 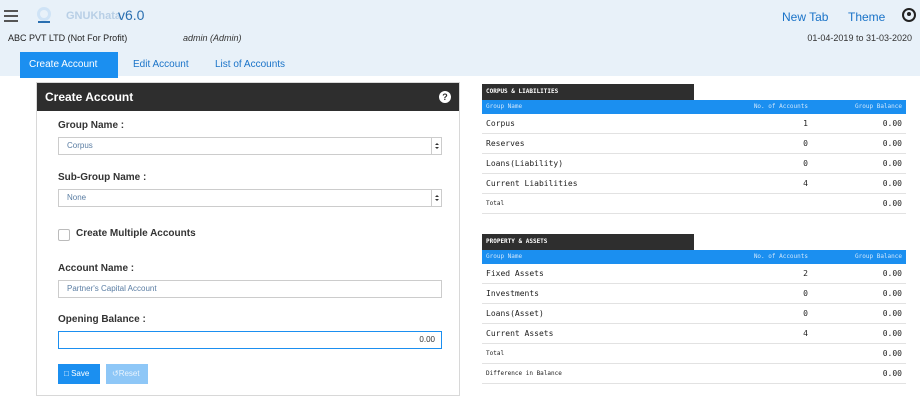 I want to click on row-name: Current Liabilities, so click(x=532, y=183).